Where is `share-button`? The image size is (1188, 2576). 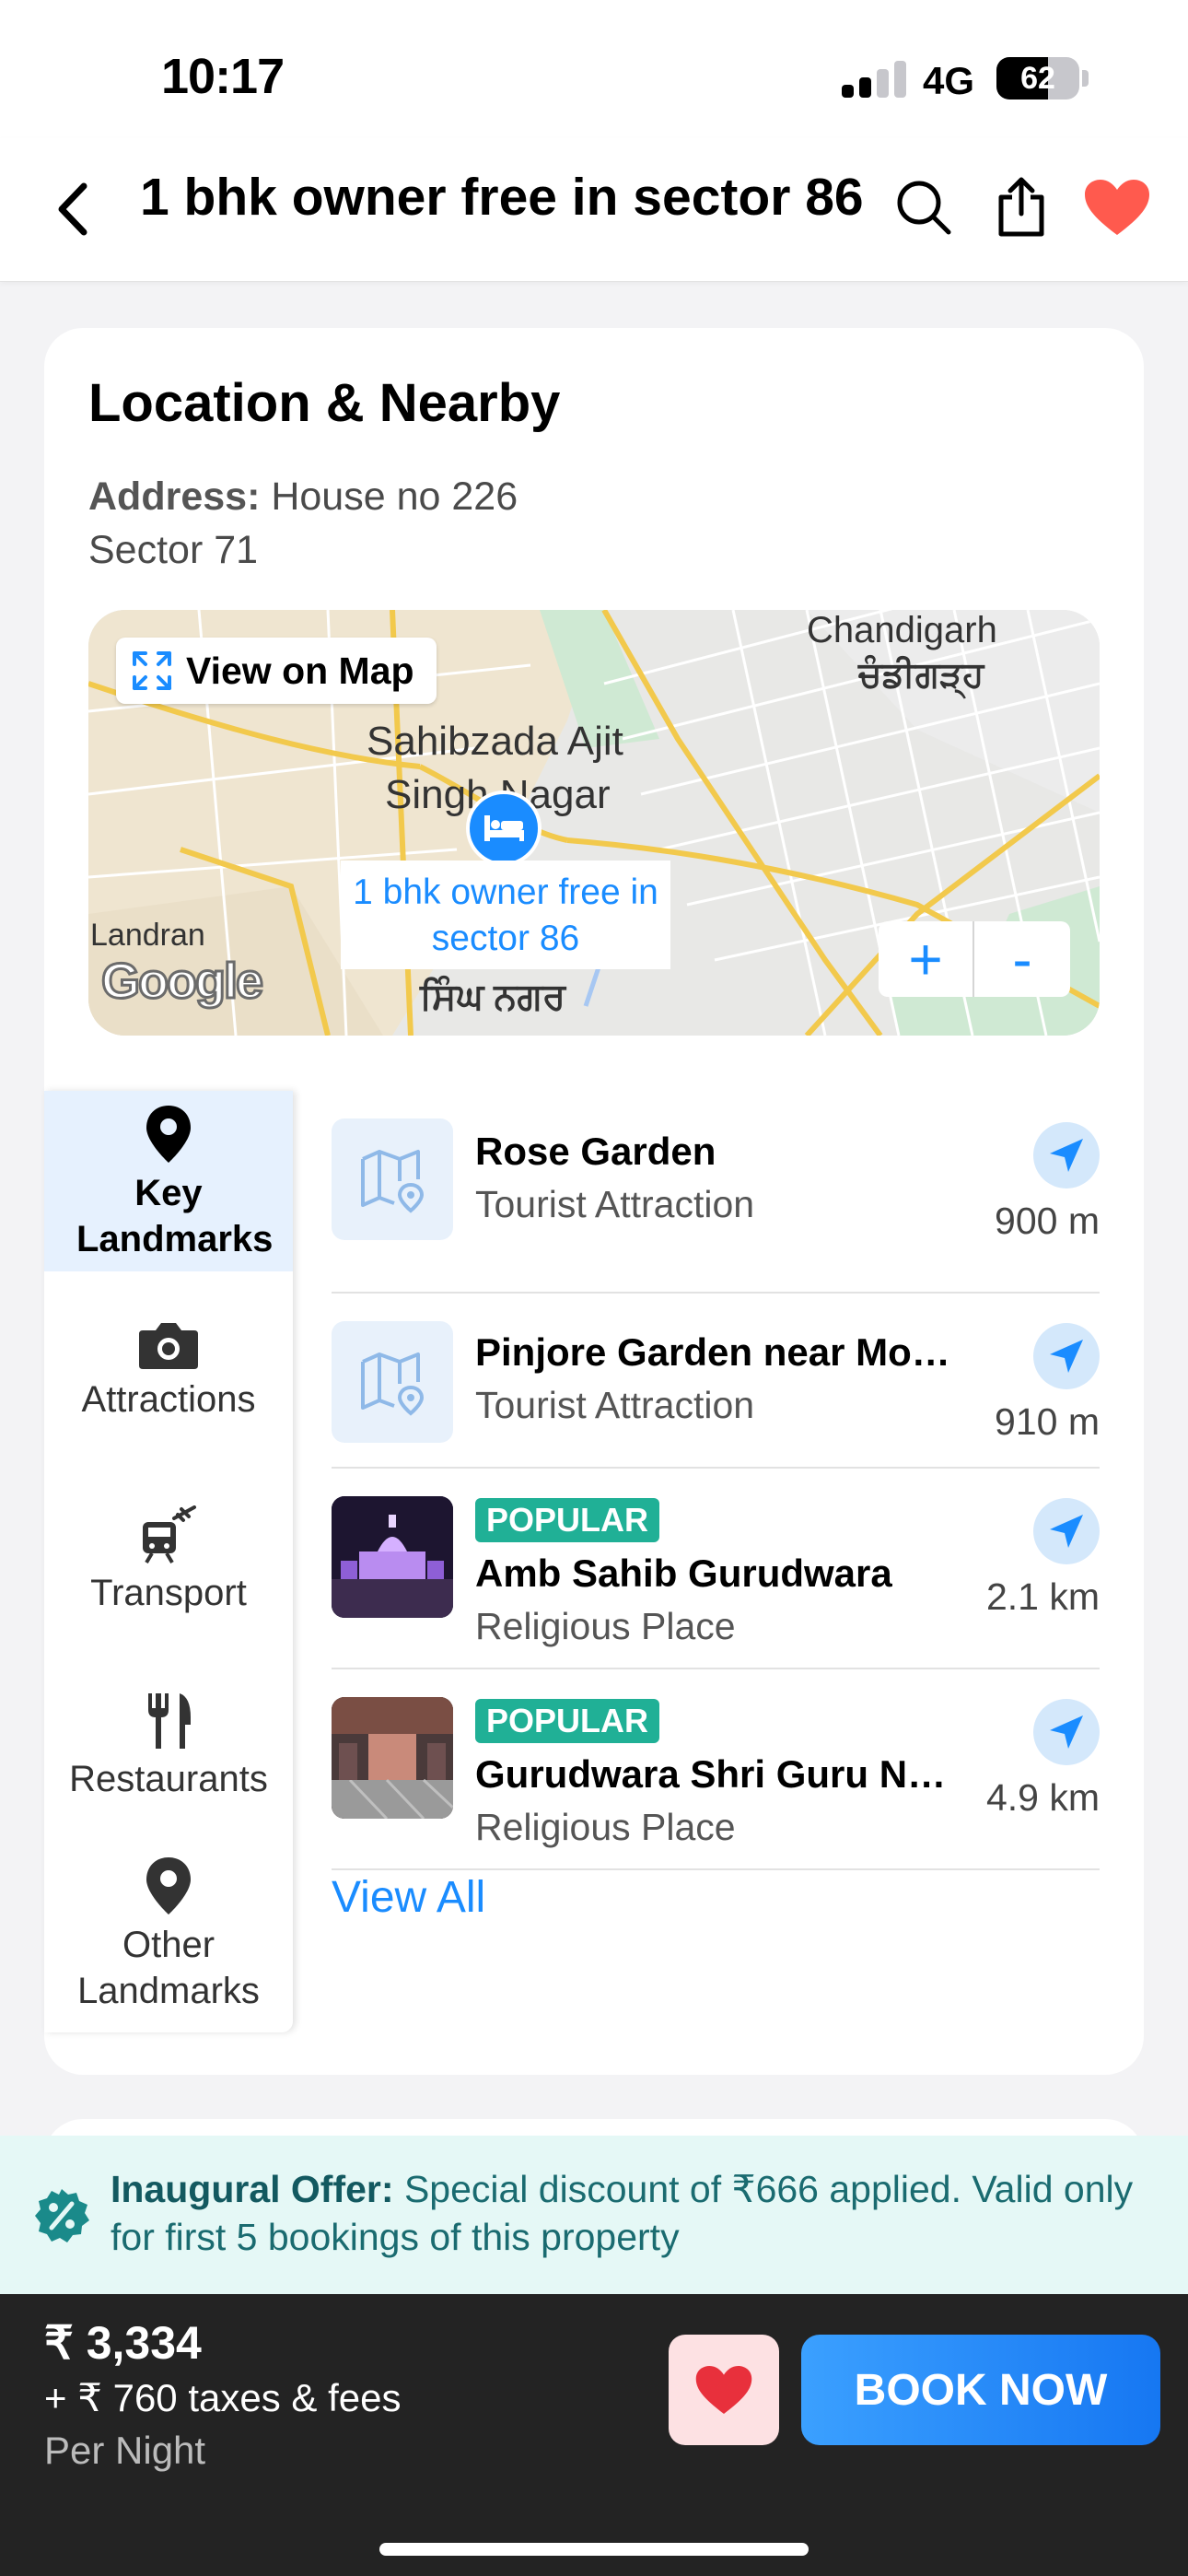
share-button is located at coordinates (1021, 207).